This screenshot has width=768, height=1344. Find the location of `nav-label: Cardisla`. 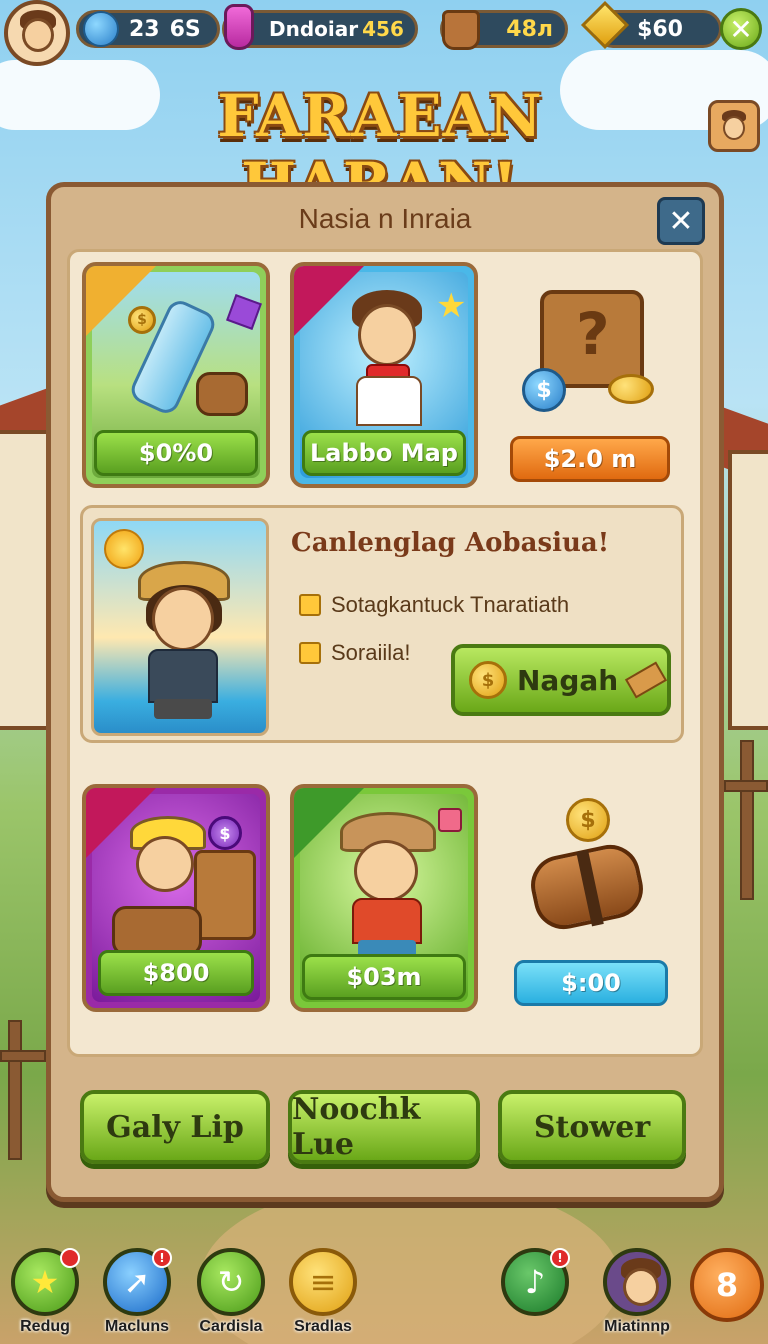

nav-label: Cardisla is located at coordinates (231, 1326).